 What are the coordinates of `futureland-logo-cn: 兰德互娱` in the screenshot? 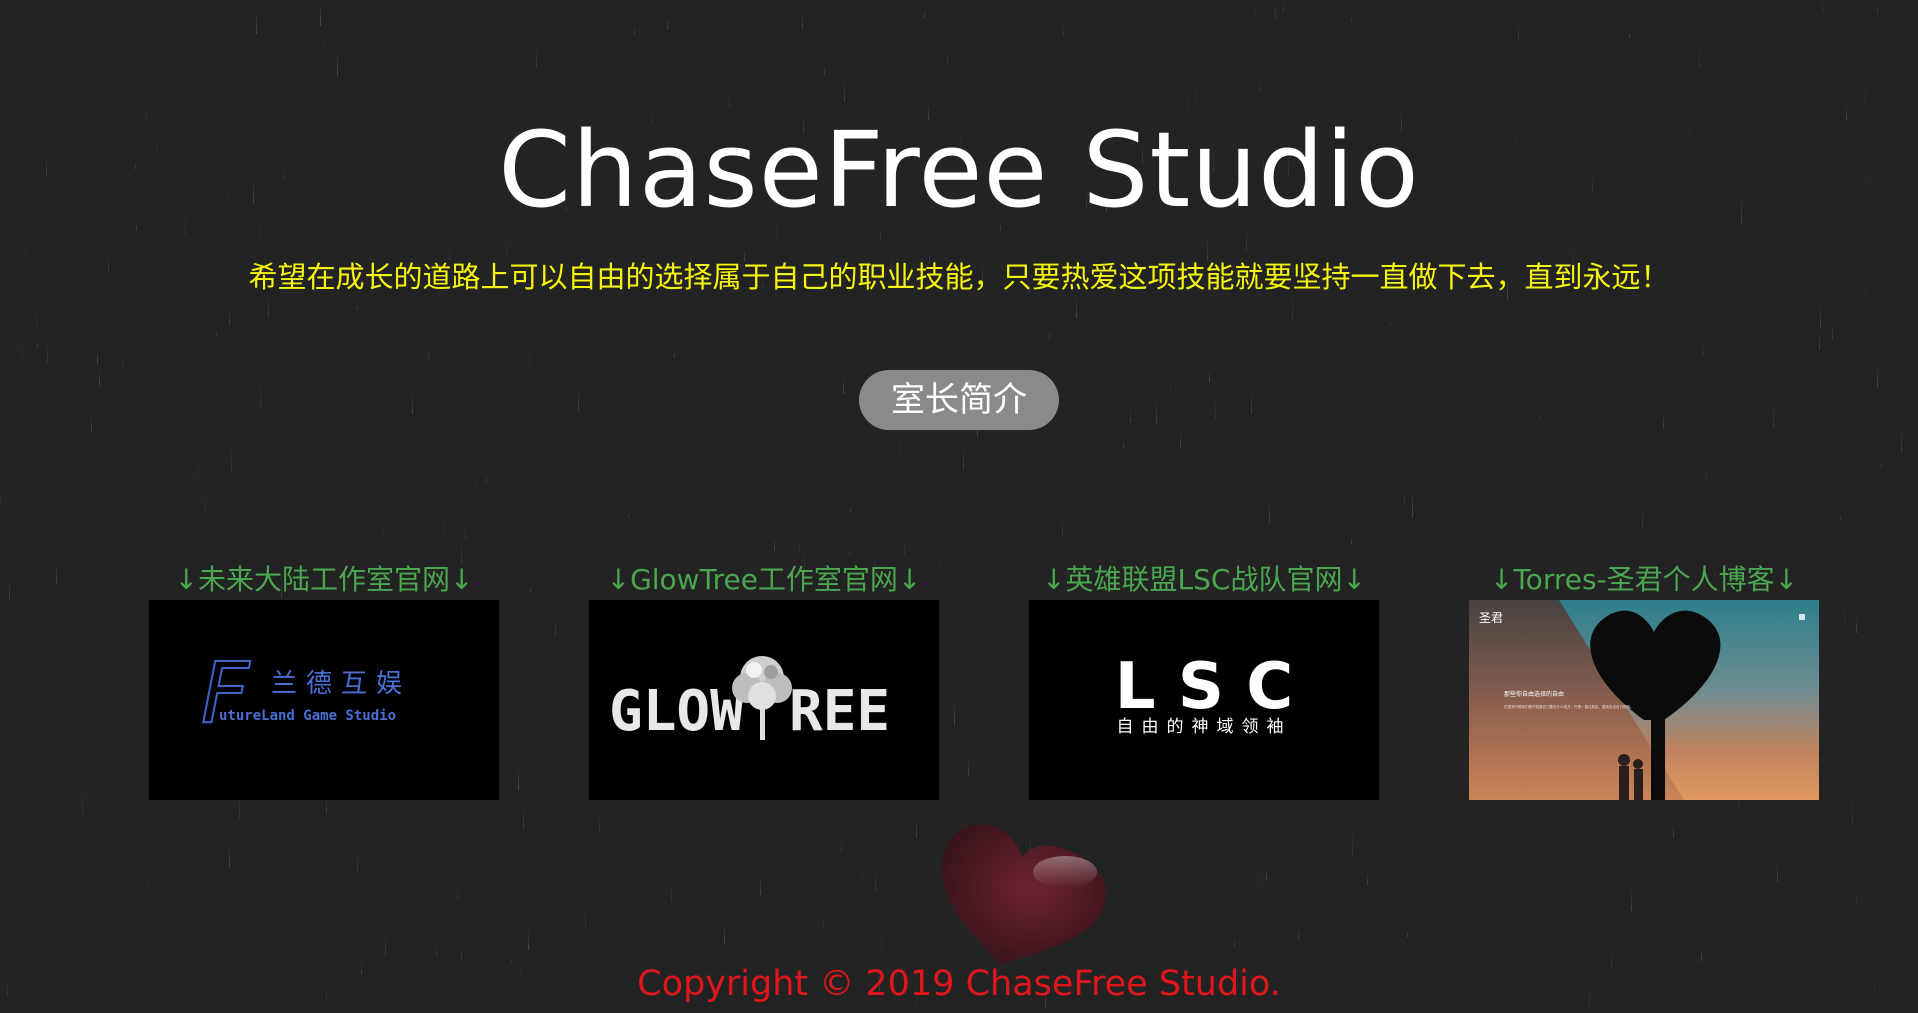 It's located at (341, 684).